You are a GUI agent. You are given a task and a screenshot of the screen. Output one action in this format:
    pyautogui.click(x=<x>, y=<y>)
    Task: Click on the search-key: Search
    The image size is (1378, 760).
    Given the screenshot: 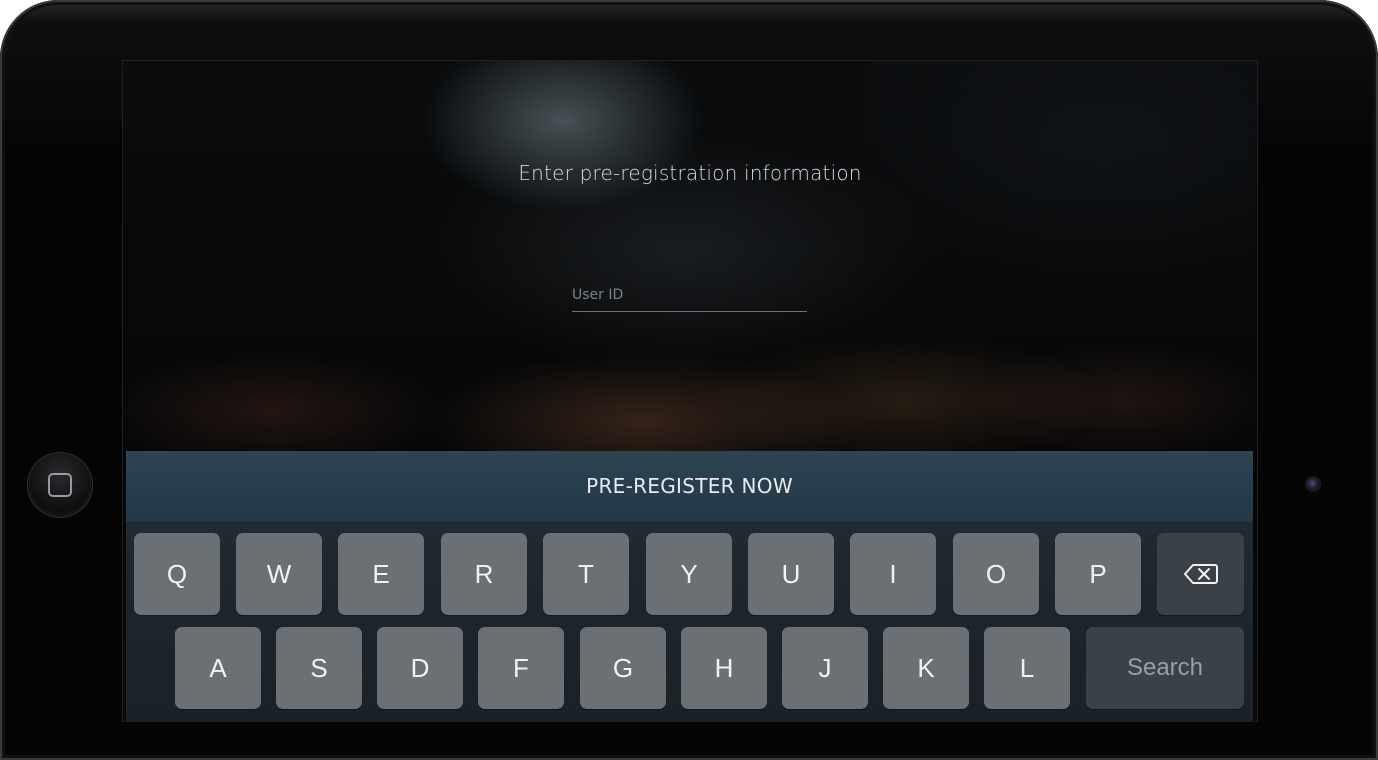 What is the action you would take?
    pyautogui.click(x=1165, y=668)
    